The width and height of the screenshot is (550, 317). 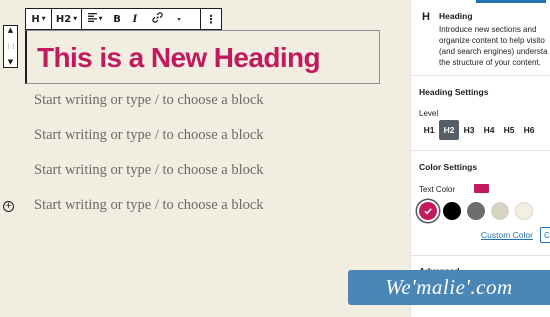 What do you see at coordinates (429, 130) in the screenshot?
I see `level-h1-button: H1` at bounding box center [429, 130].